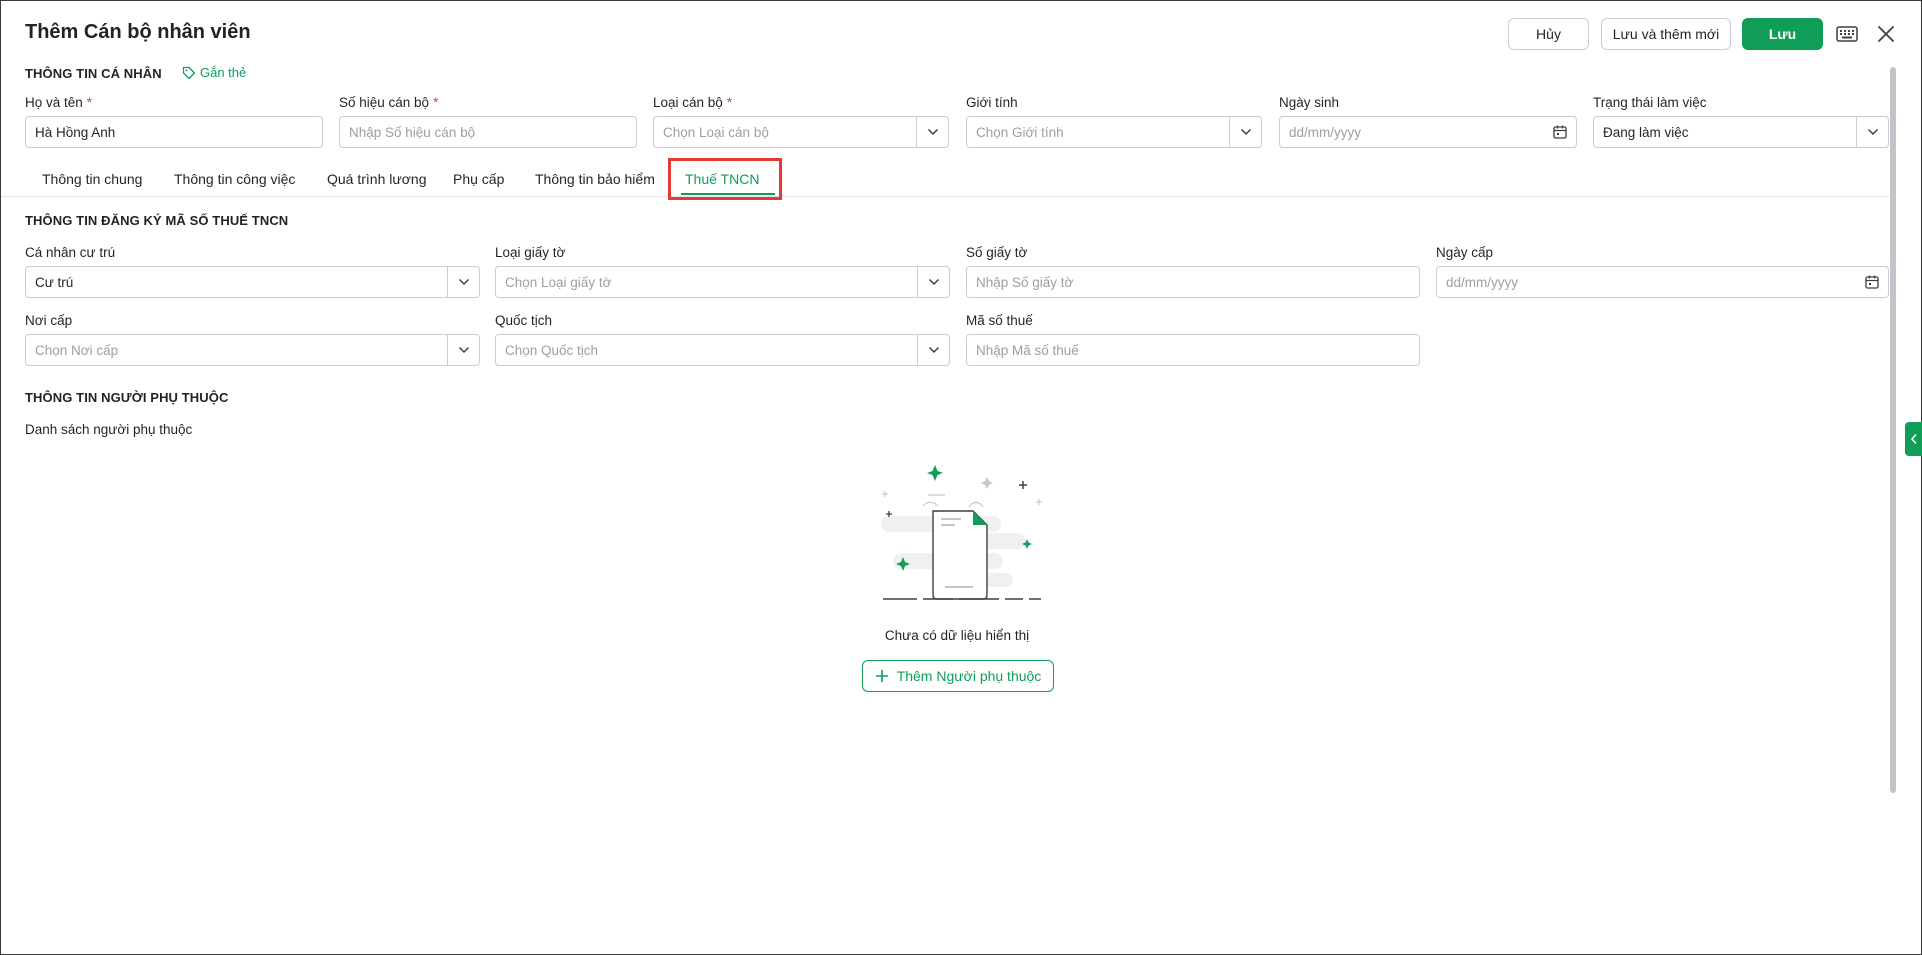  I want to click on gender-label: Giới tính, so click(992, 102).